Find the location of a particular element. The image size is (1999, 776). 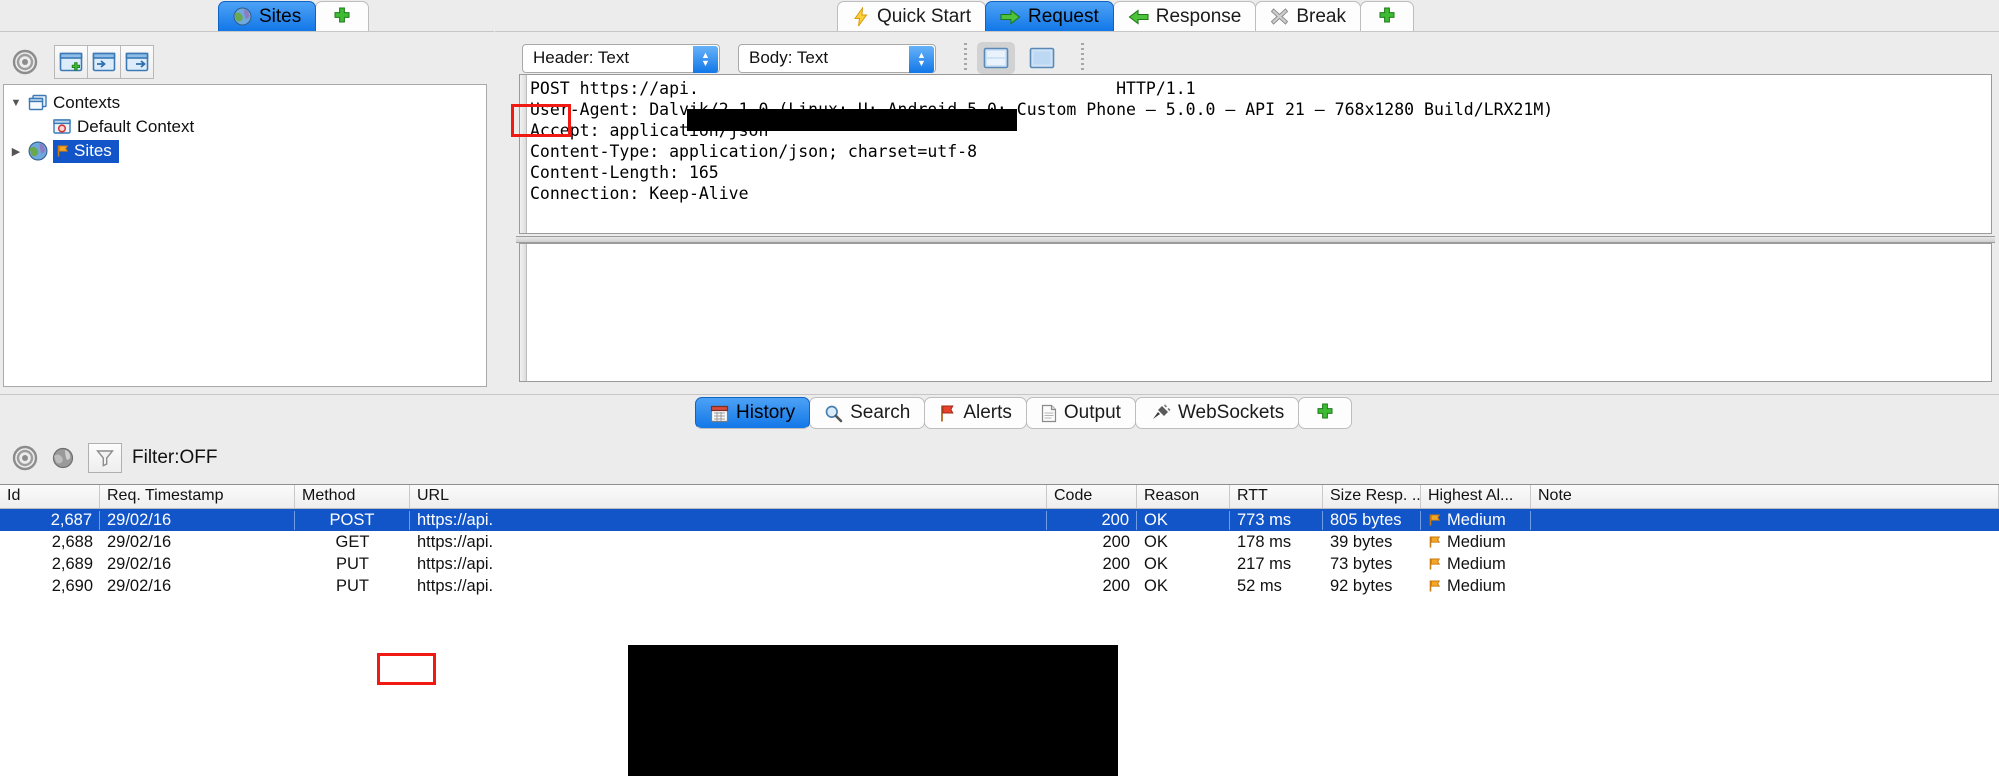

new-context-button is located at coordinates (71, 62).